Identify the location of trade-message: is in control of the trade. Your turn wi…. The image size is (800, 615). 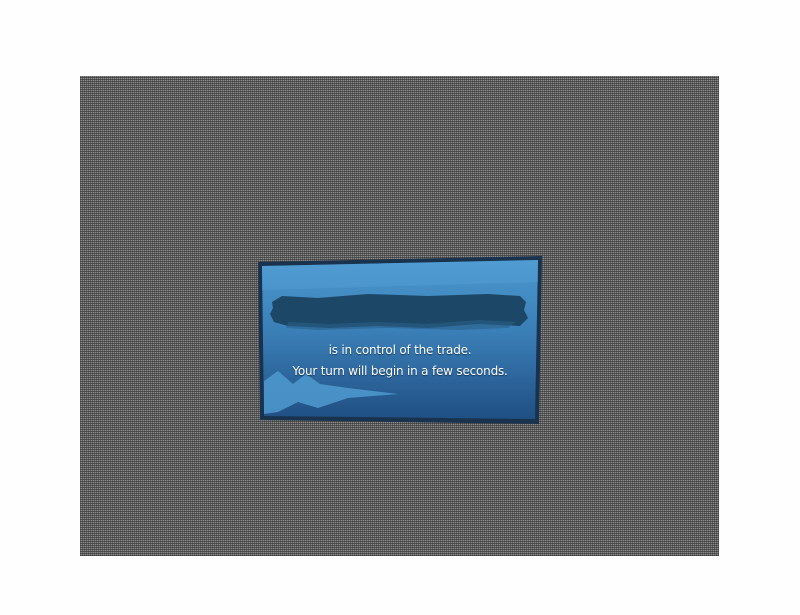
(400, 361).